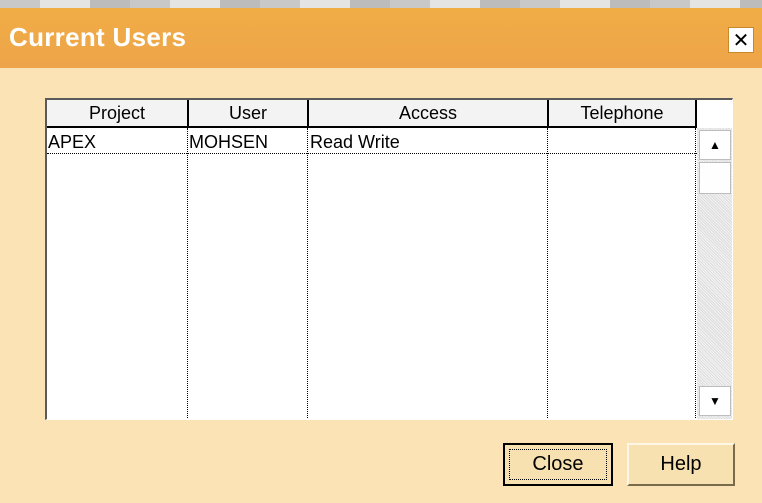 The image size is (762, 503). What do you see at coordinates (681, 464) in the screenshot?
I see `help-button: Help` at bounding box center [681, 464].